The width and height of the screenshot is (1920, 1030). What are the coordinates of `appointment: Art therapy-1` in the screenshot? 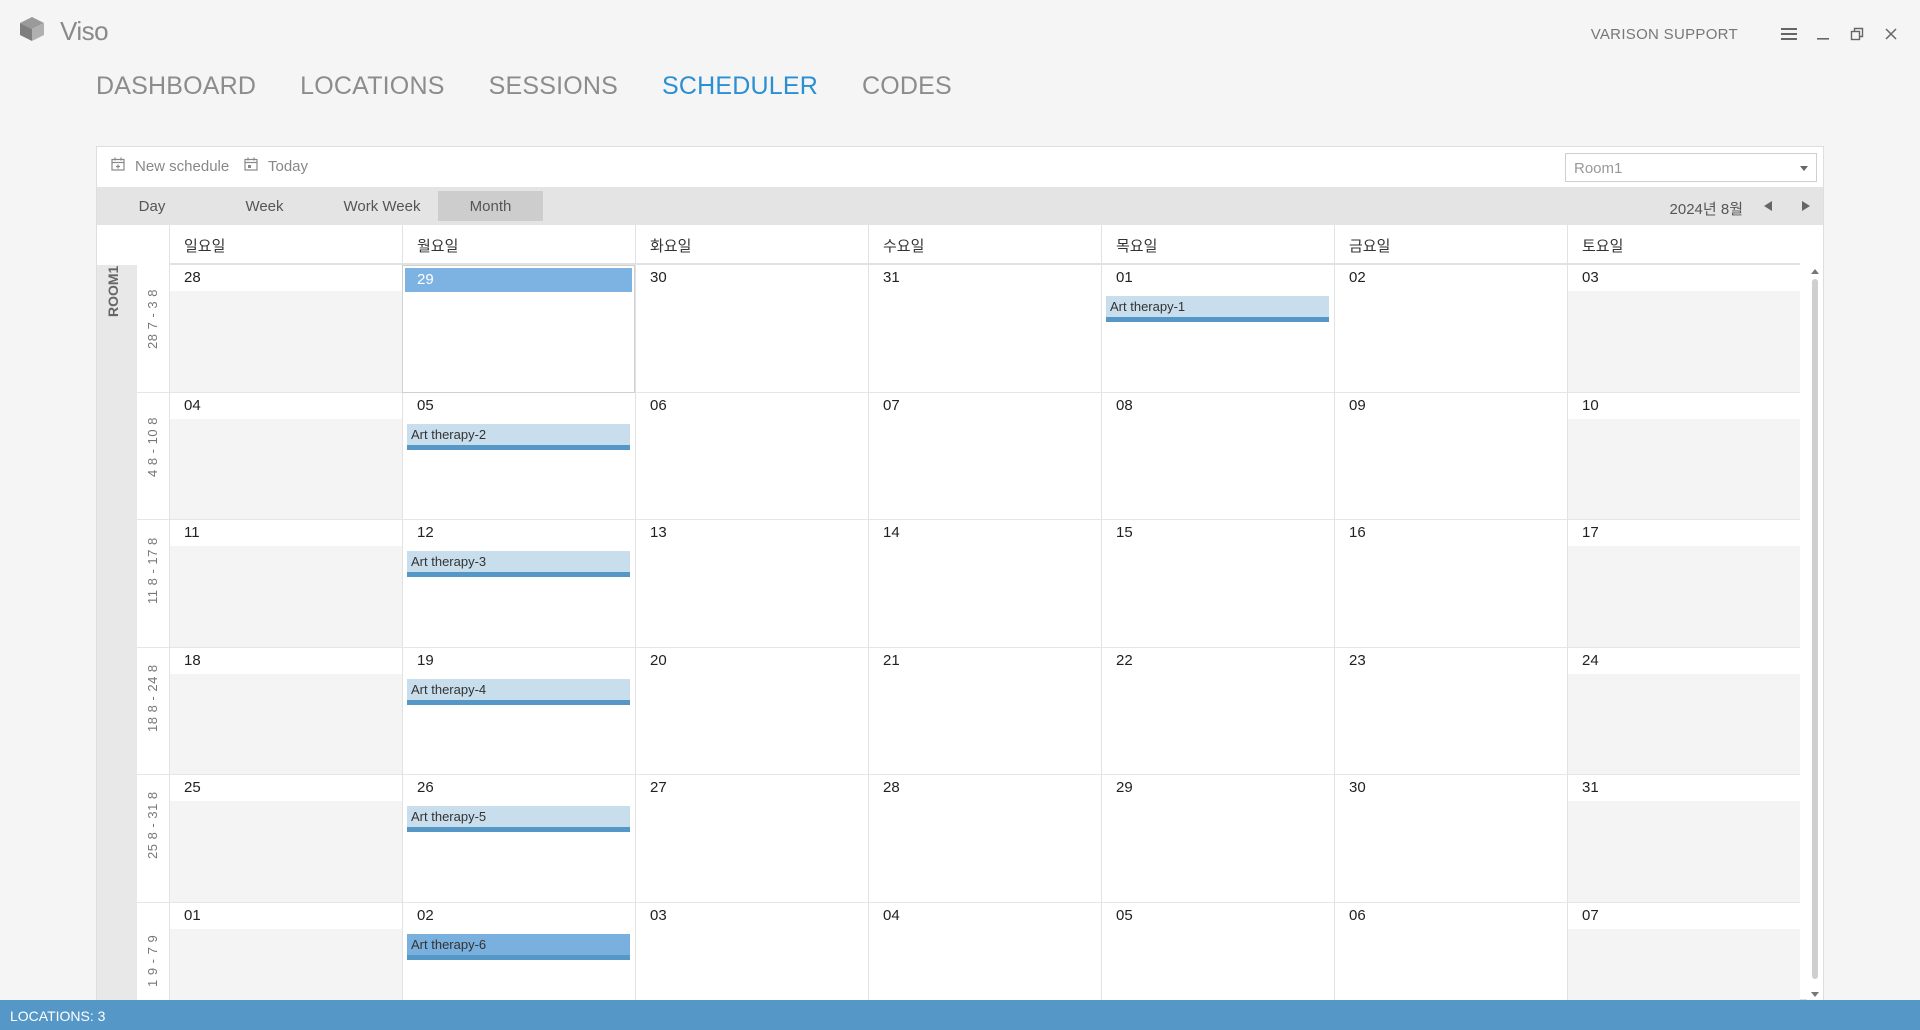 It's located at (1217, 309).